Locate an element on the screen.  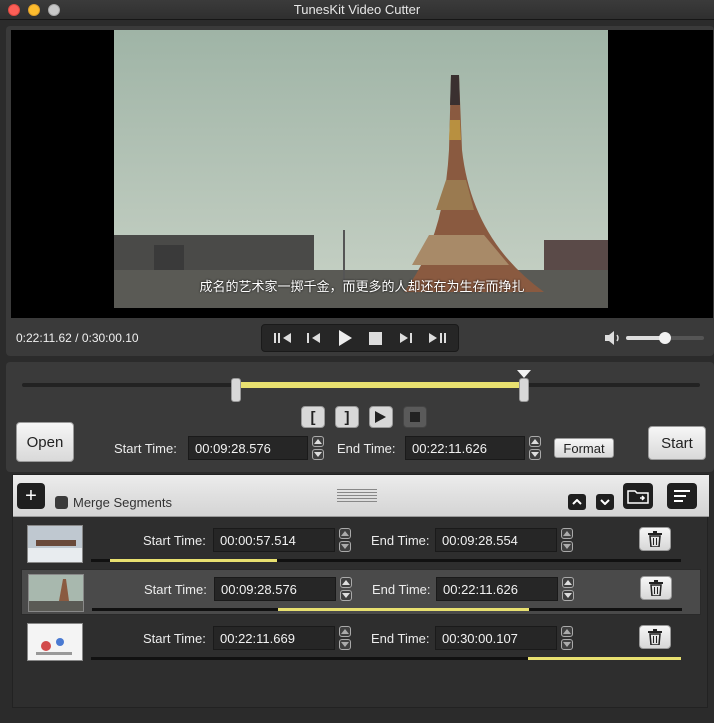
set-start-mark-button: [ is located at coordinates (313, 417).